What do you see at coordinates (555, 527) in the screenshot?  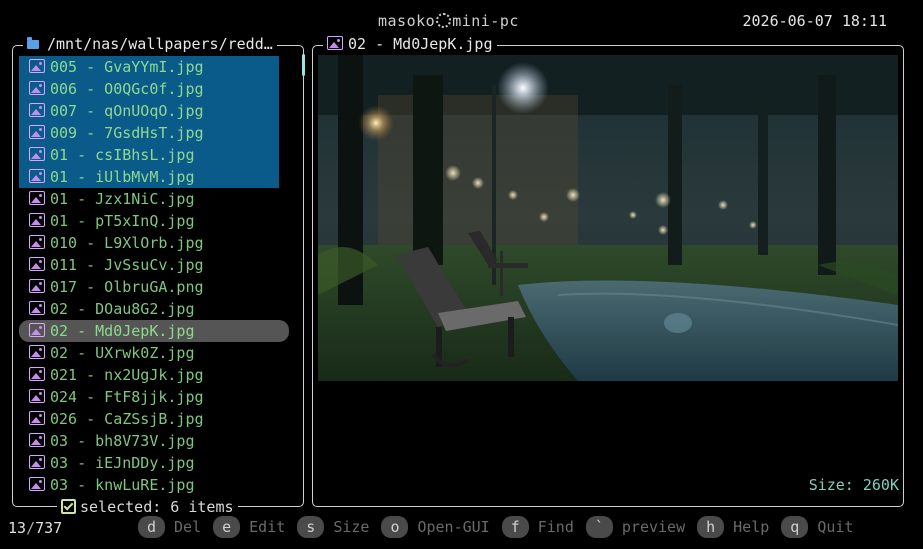 I see `key-label: Find` at bounding box center [555, 527].